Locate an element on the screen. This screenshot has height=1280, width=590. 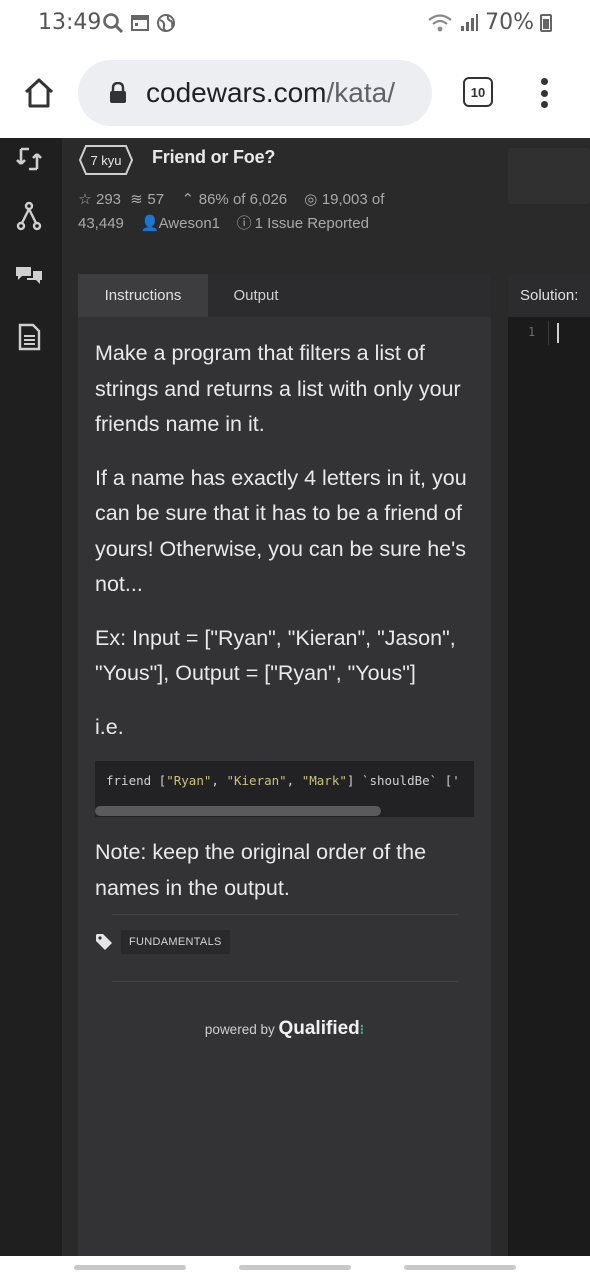
nav-back-button is located at coordinates (460, 1267).